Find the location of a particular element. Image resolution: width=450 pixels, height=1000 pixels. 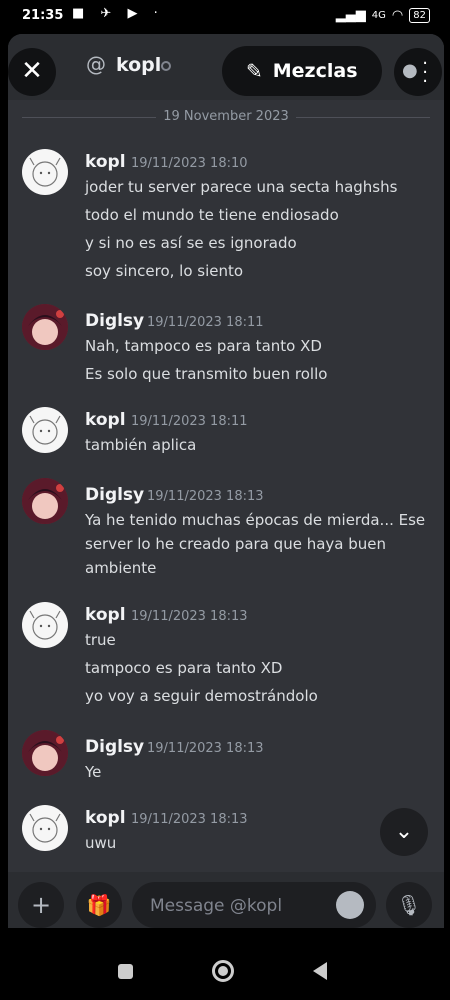

add-attachment-button: + is located at coordinates (41, 905).